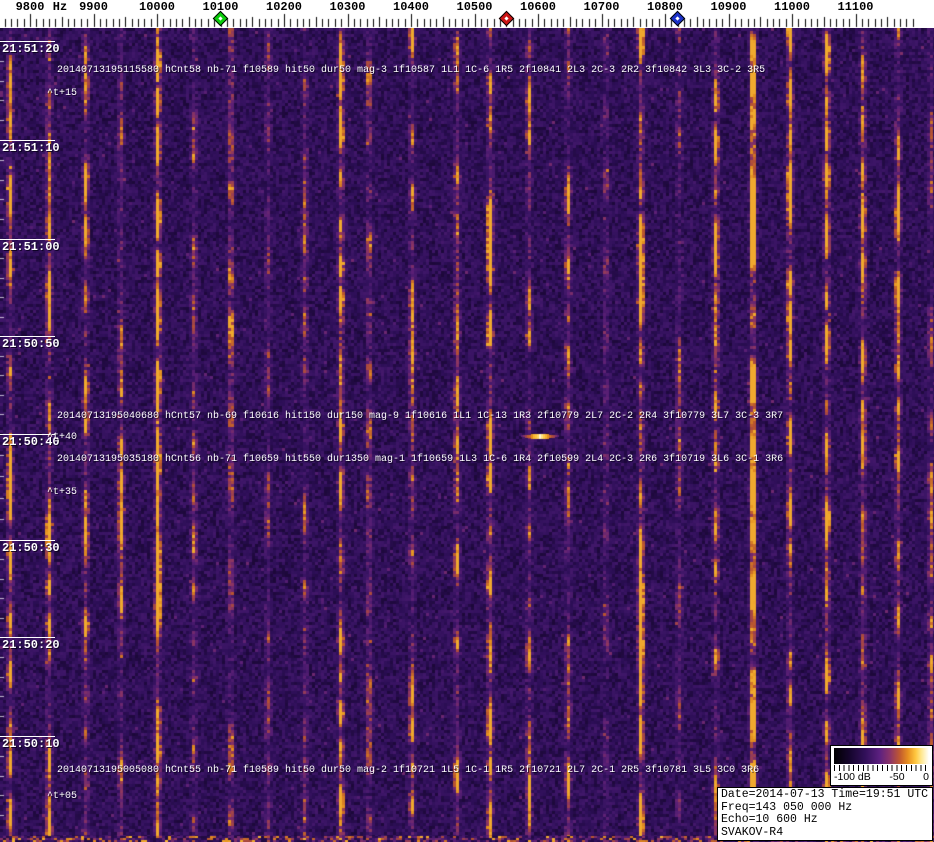 This screenshot has width=934, height=842. Describe the element at coordinates (728, 7) in the screenshot. I see `freq-tick-label: 10900` at that location.